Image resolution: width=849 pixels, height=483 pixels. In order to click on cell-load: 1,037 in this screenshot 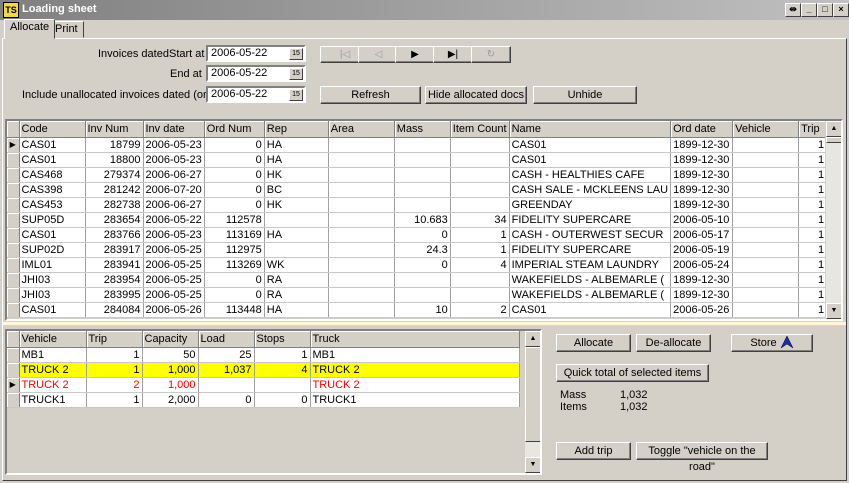, I will do `click(226, 370)`.